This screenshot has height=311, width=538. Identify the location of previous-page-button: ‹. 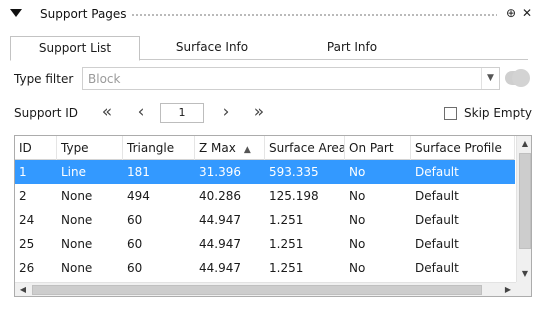
(141, 112).